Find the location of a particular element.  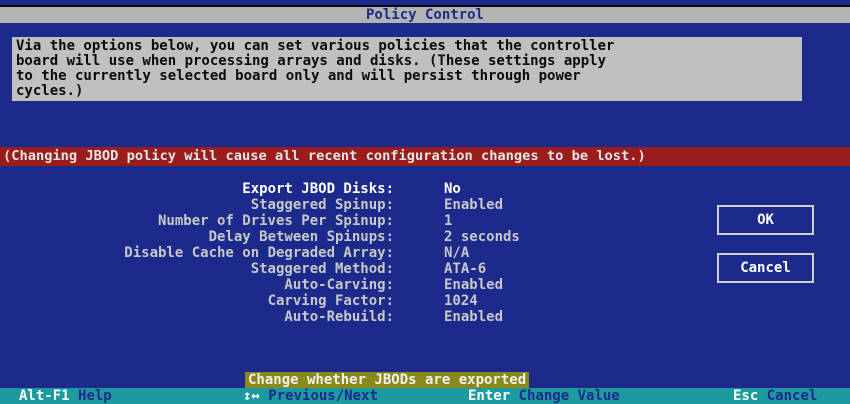

setting-value: 1 is located at coordinates (448, 221).